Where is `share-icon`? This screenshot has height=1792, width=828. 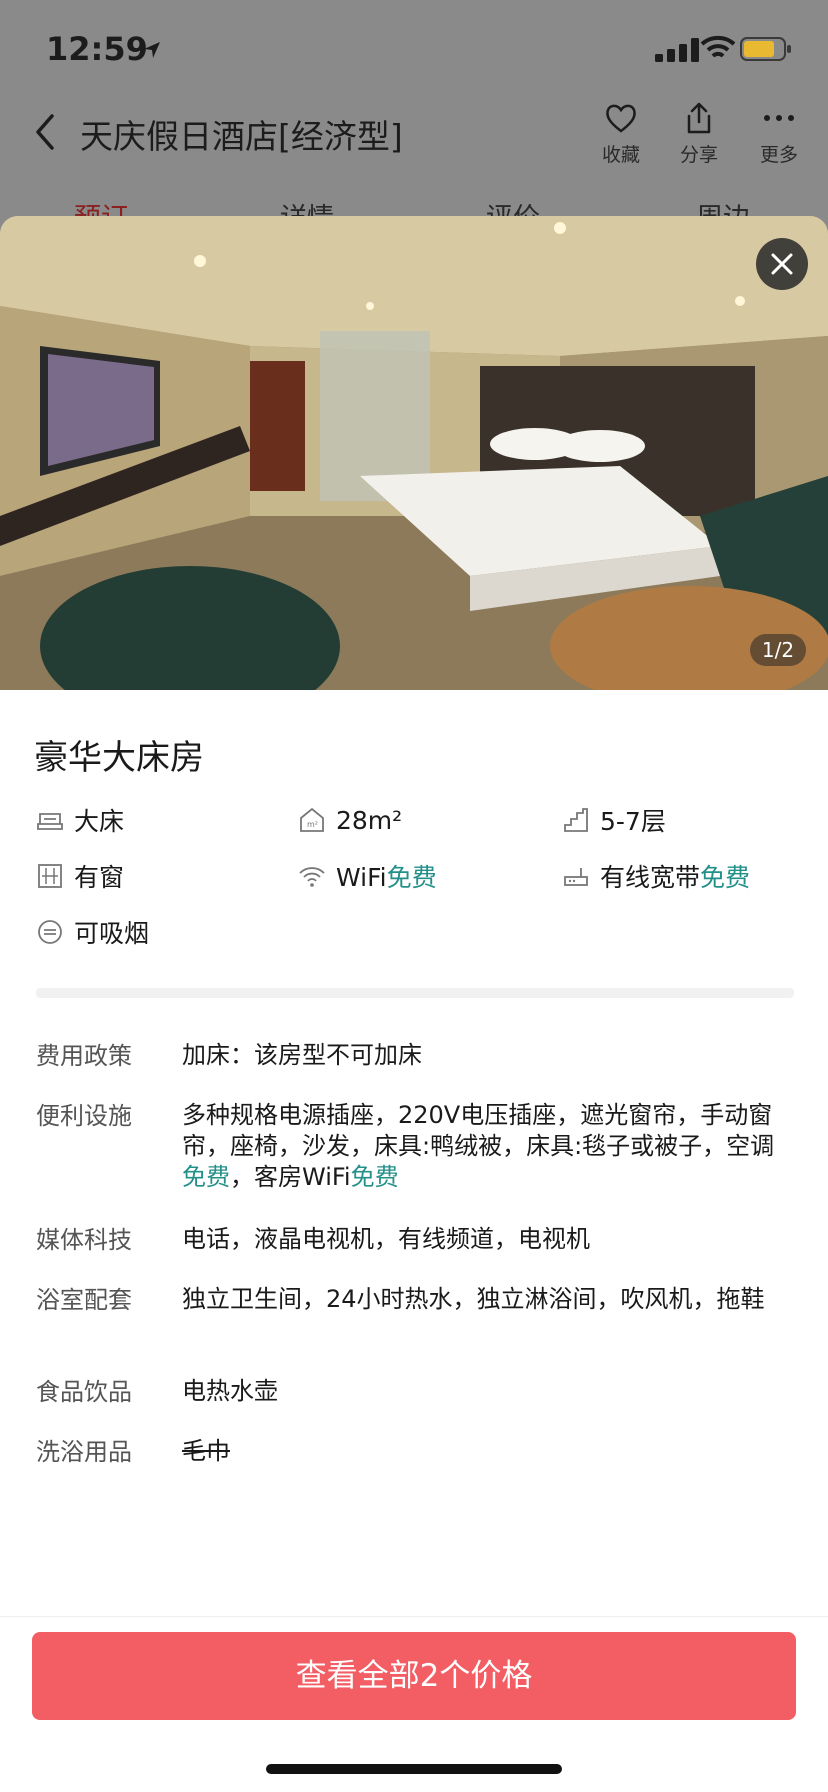
share-icon is located at coordinates (699, 118).